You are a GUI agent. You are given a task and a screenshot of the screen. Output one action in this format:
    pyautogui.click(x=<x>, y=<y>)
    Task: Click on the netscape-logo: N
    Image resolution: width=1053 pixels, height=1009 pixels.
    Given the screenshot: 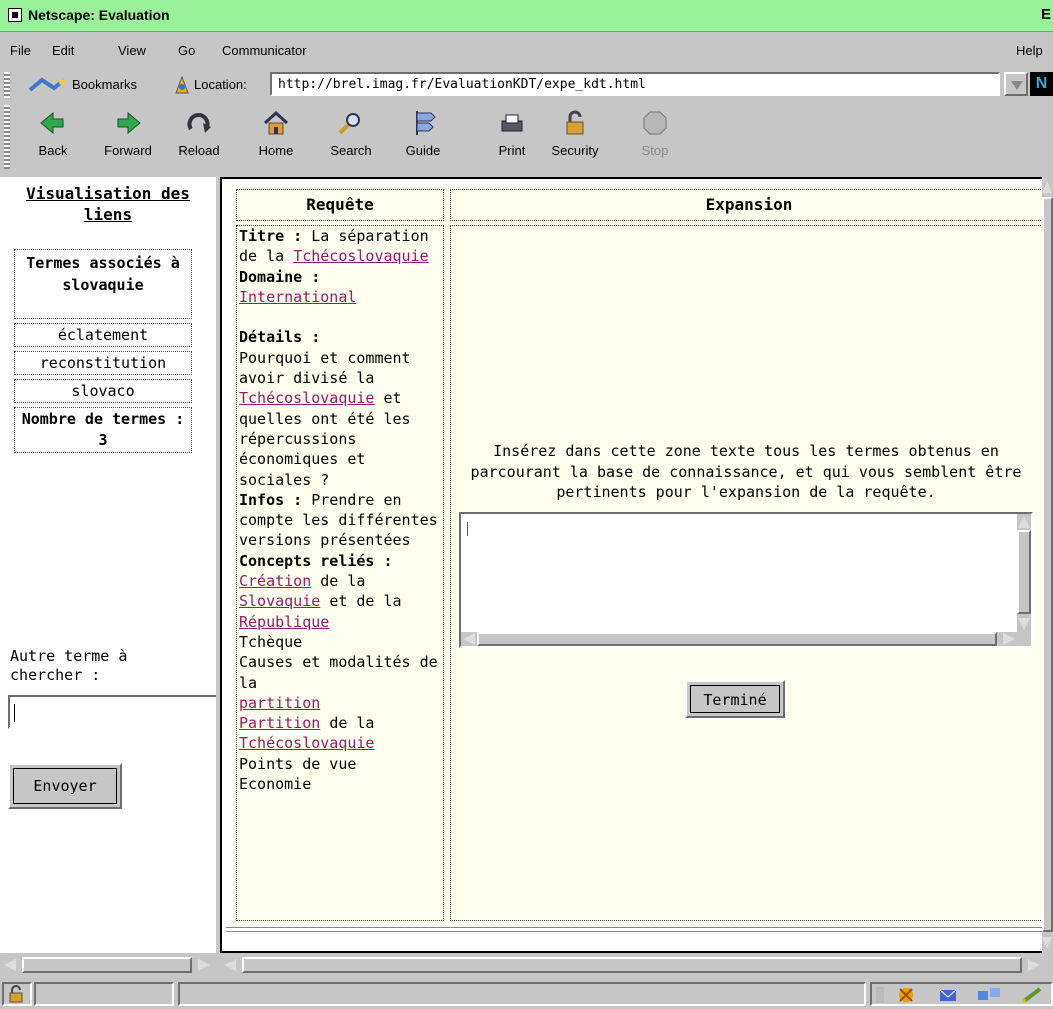 What is the action you would take?
    pyautogui.click(x=1041, y=84)
    